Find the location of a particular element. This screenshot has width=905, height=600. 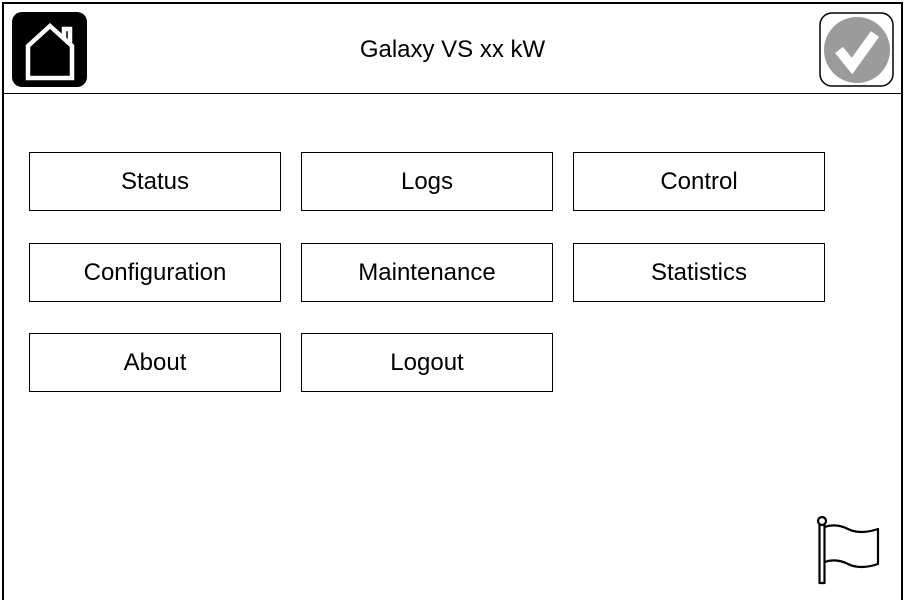

flag-button is located at coordinates (848, 552).